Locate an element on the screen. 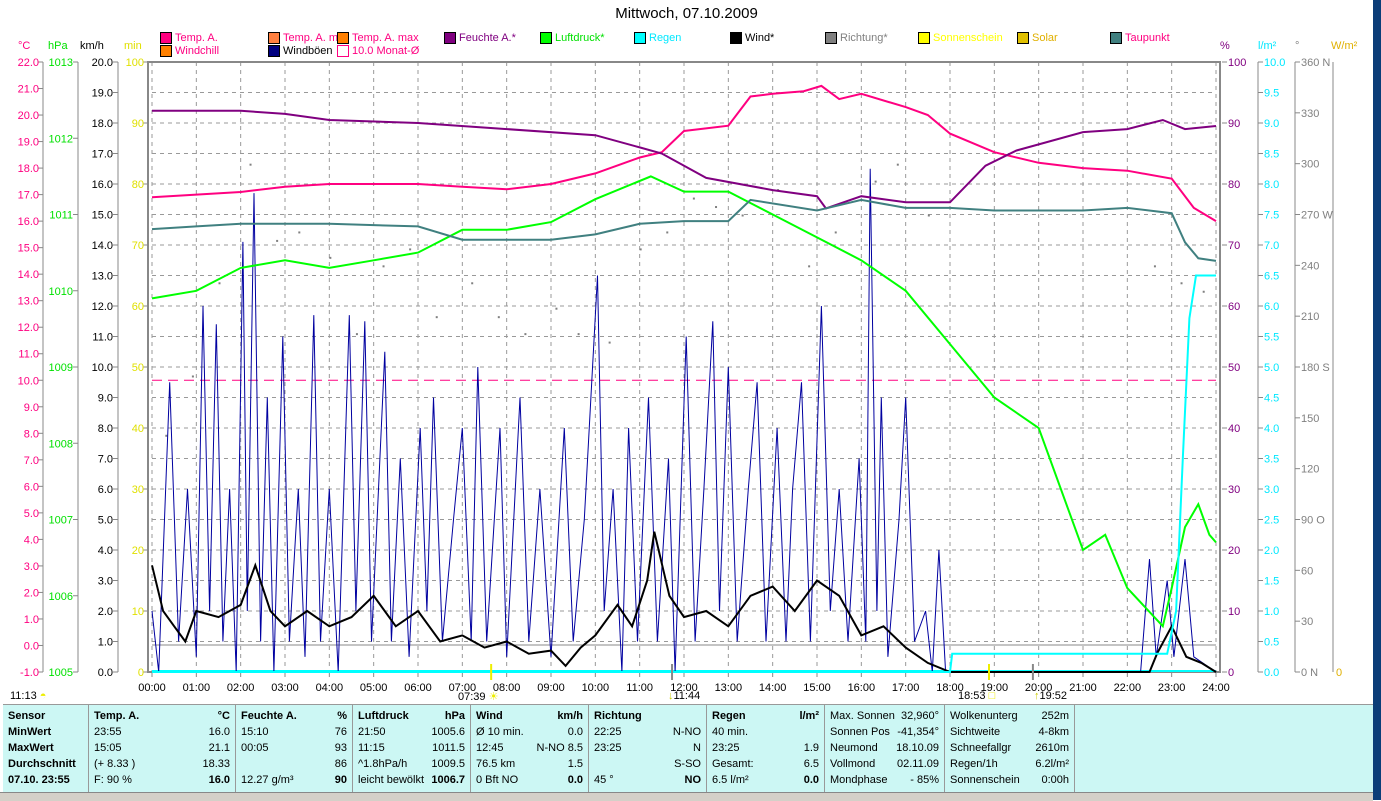 The height and width of the screenshot is (801, 1381). stats-cell: 0.0 is located at coordinates (811, 780).